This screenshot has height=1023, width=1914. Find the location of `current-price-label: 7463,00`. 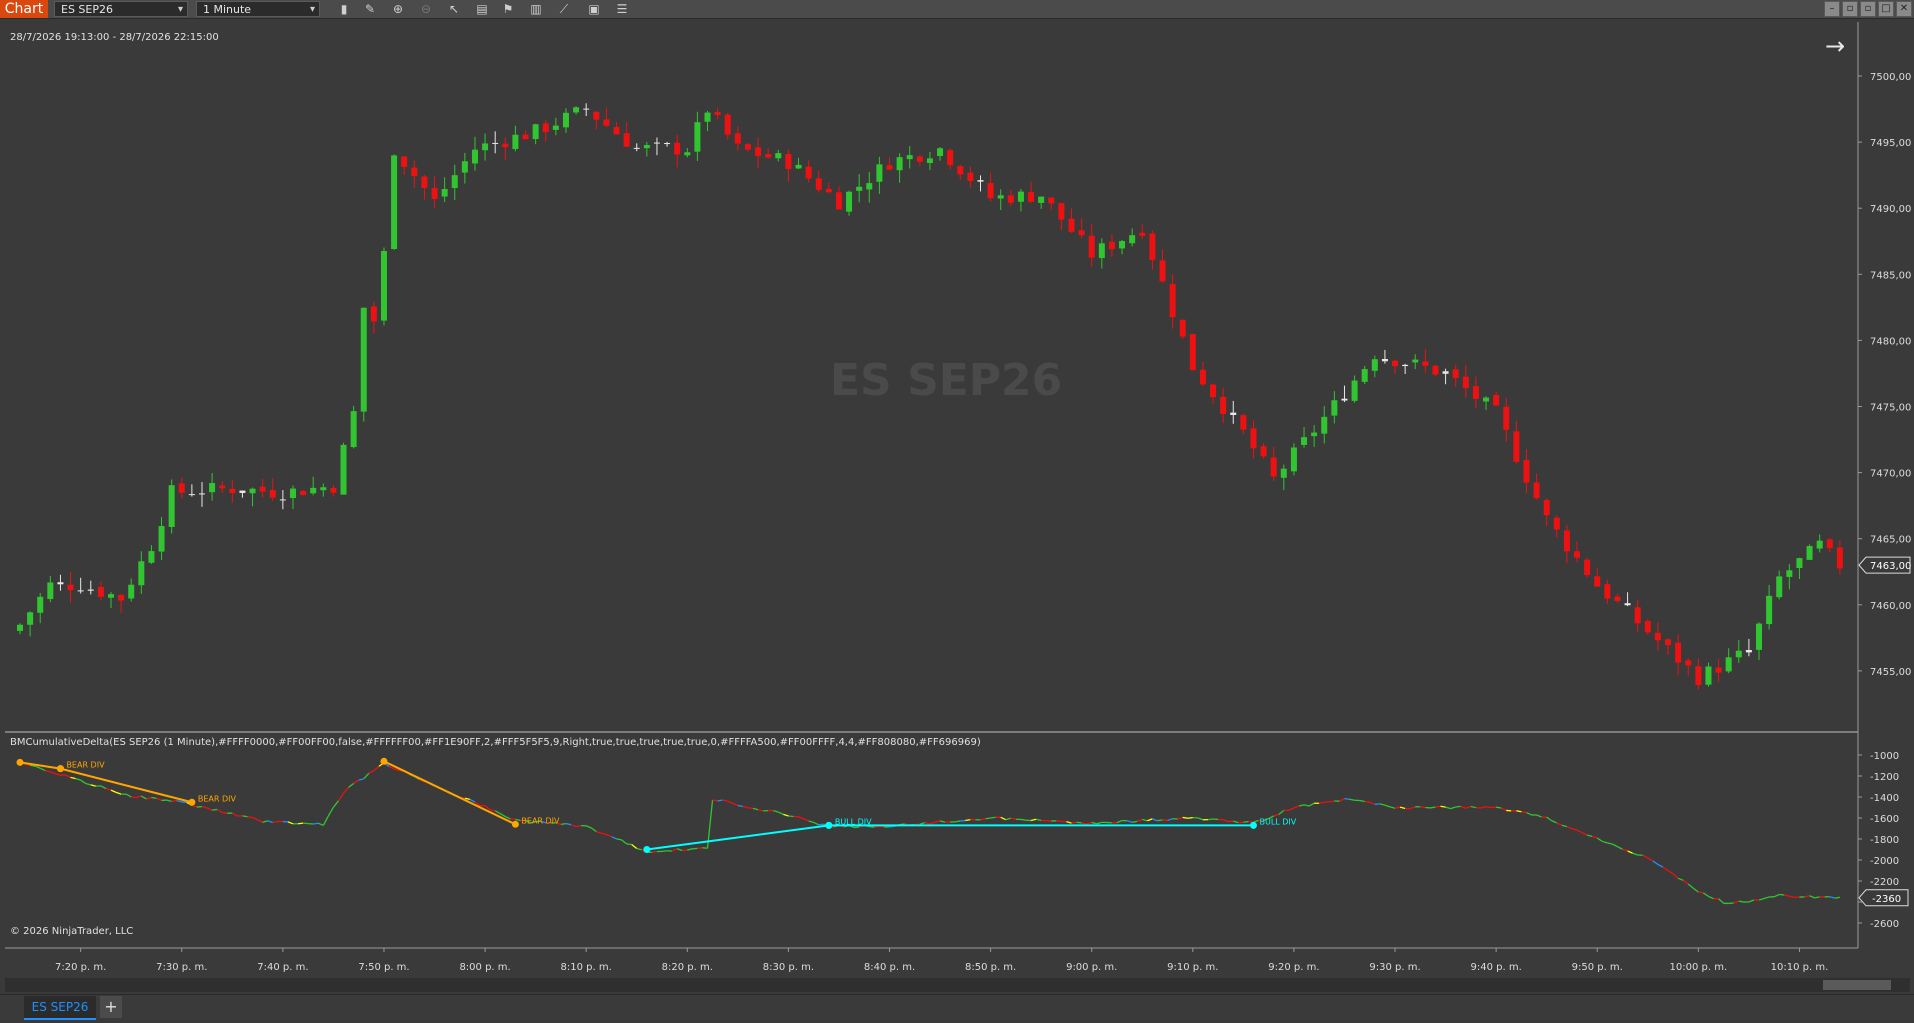

current-price-label: 7463,00 is located at coordinates (1890, 566).